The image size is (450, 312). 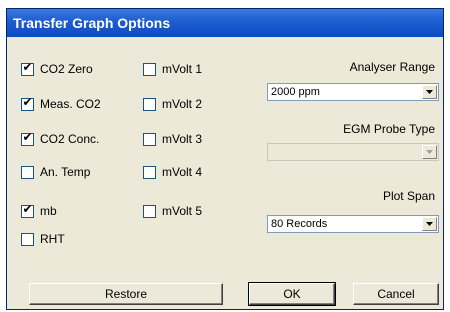 I want to click on checkbox-co2-conc: ✔ CO2 Conc., so click(x=60, y=138).